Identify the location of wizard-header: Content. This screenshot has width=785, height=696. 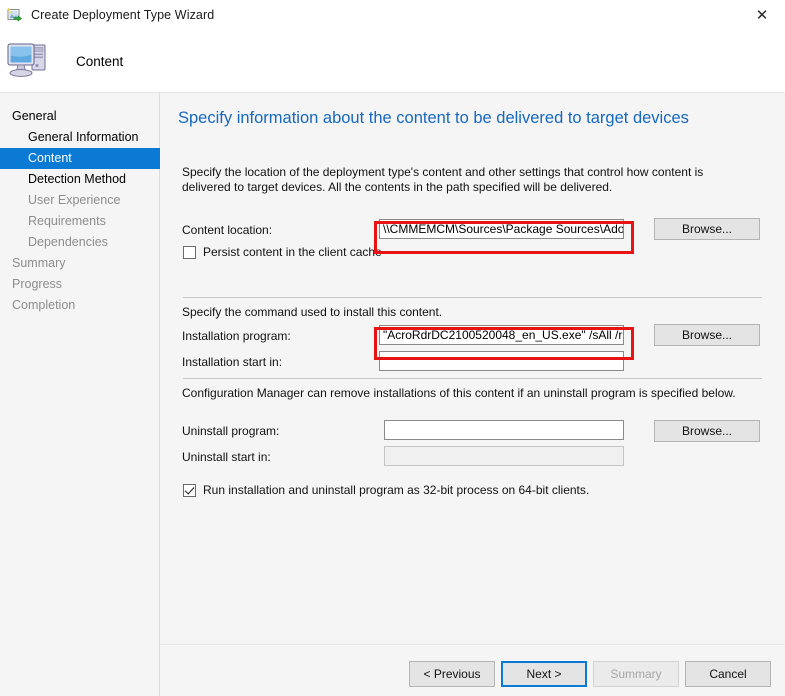
(392, 61).